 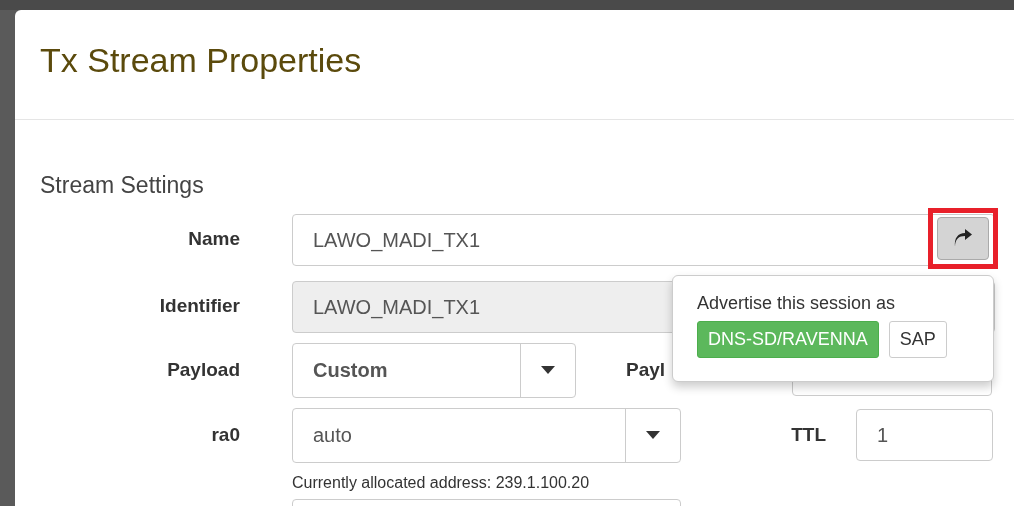 What do you see at coordinates (808, 434) in the screenshot?
I see `field-label: TTL` at bounding box center [808, 434].